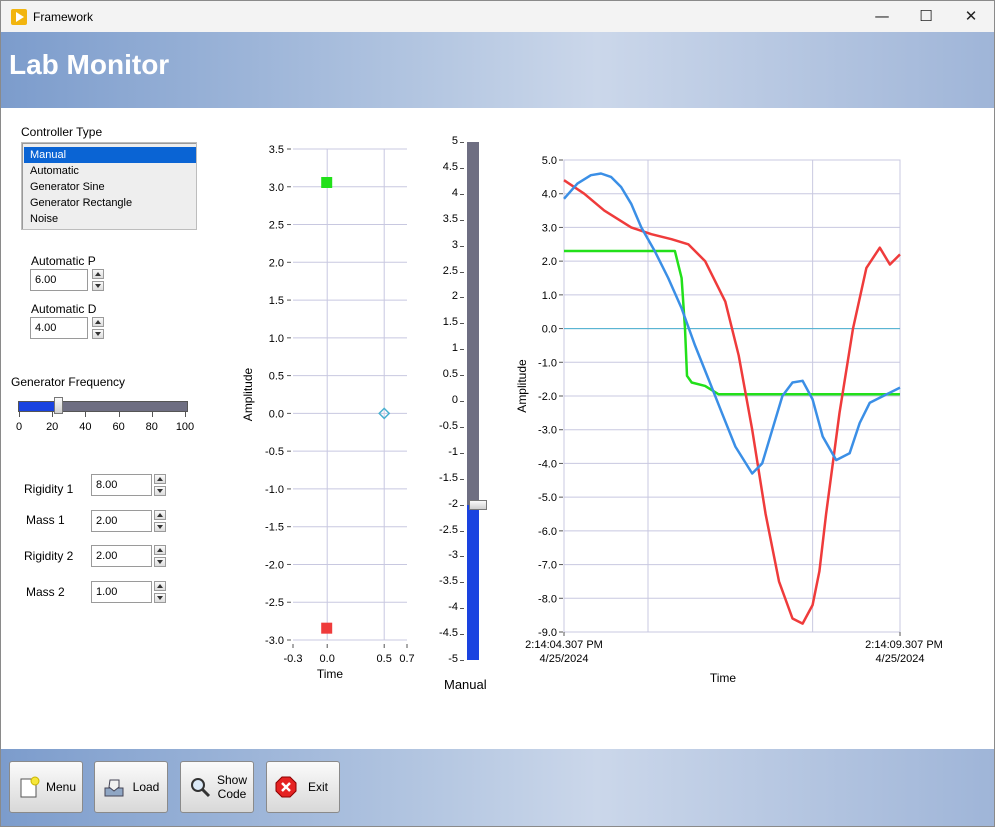  Describe the element at coordinates (900, 659) in the screenshot. I see `ts-x-end-date-label: 4/25/2024` at that location.